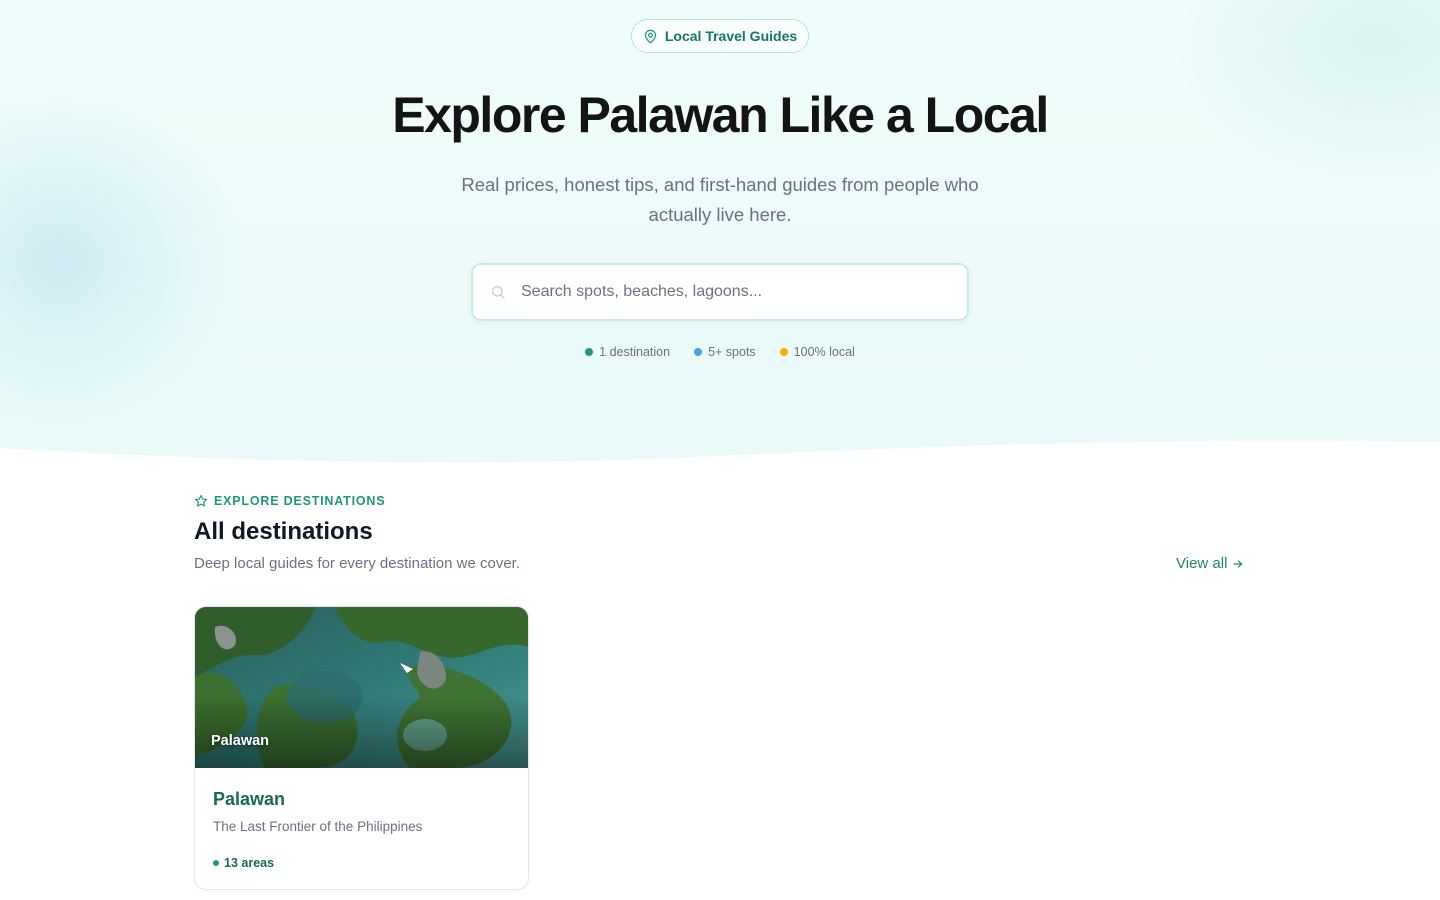 The height and width of the screenshot is (900, 1440). I want to click on areas-dot, so click(216, 863).